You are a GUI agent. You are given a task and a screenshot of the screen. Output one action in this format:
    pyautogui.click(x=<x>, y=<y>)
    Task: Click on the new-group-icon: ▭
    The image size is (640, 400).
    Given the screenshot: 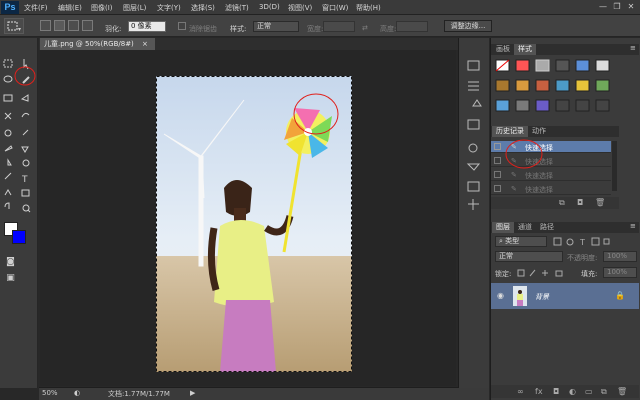 What is the action you would take?
    pyautogui.click(x=589, y=391)
    